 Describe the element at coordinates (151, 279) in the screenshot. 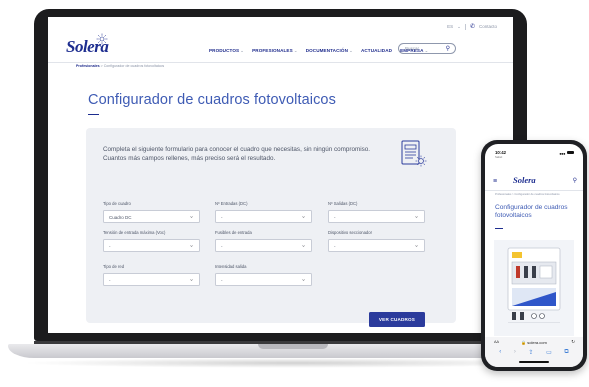

I see `tipo-red-select: - ⌄` at that location.